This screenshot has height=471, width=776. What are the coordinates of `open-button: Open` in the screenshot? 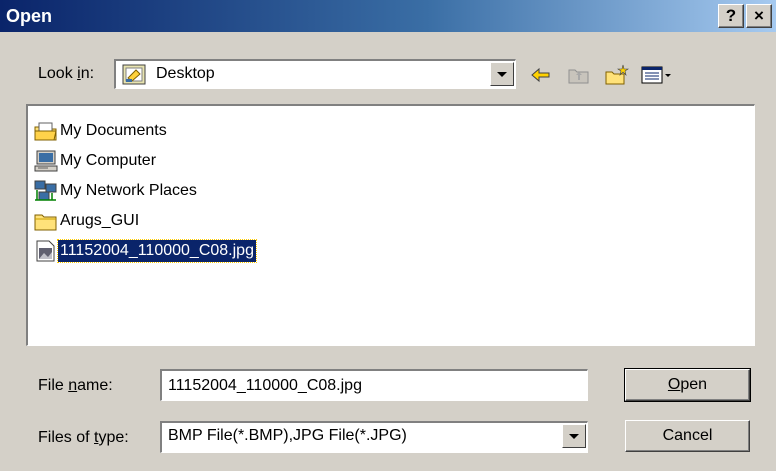 It's located at (687, 385).